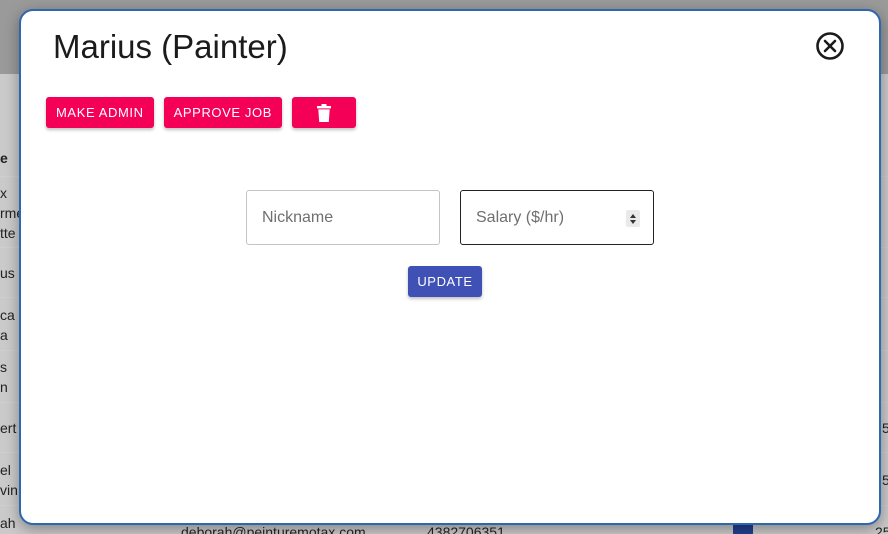 The image size is (888, 534). What do you see at coordinates (9, 490) in the screenshot?
I see `bg-cell: vin` at bounding box center [9, 490].